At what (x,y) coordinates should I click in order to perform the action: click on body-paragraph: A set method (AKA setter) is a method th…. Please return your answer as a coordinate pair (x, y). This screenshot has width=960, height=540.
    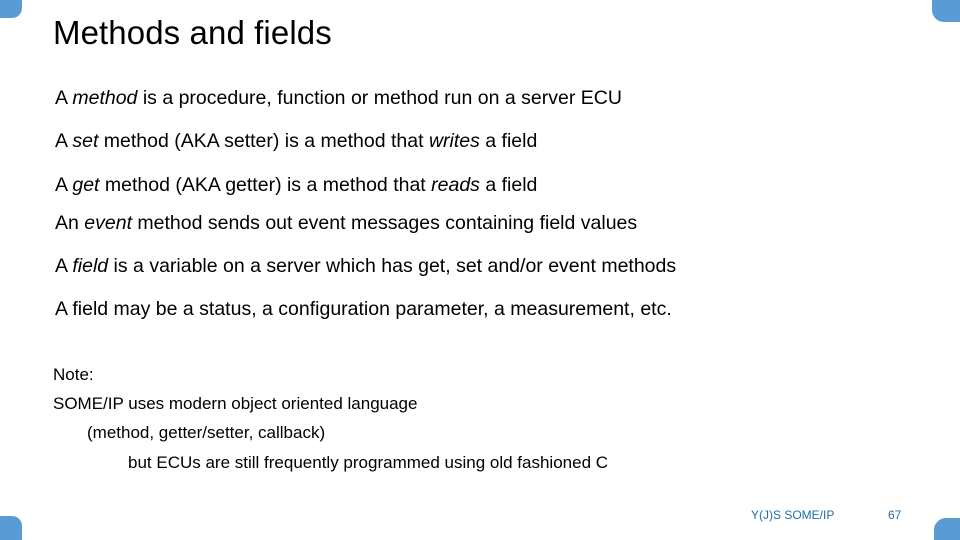
    Looking at the image, I should click on (485, 141).